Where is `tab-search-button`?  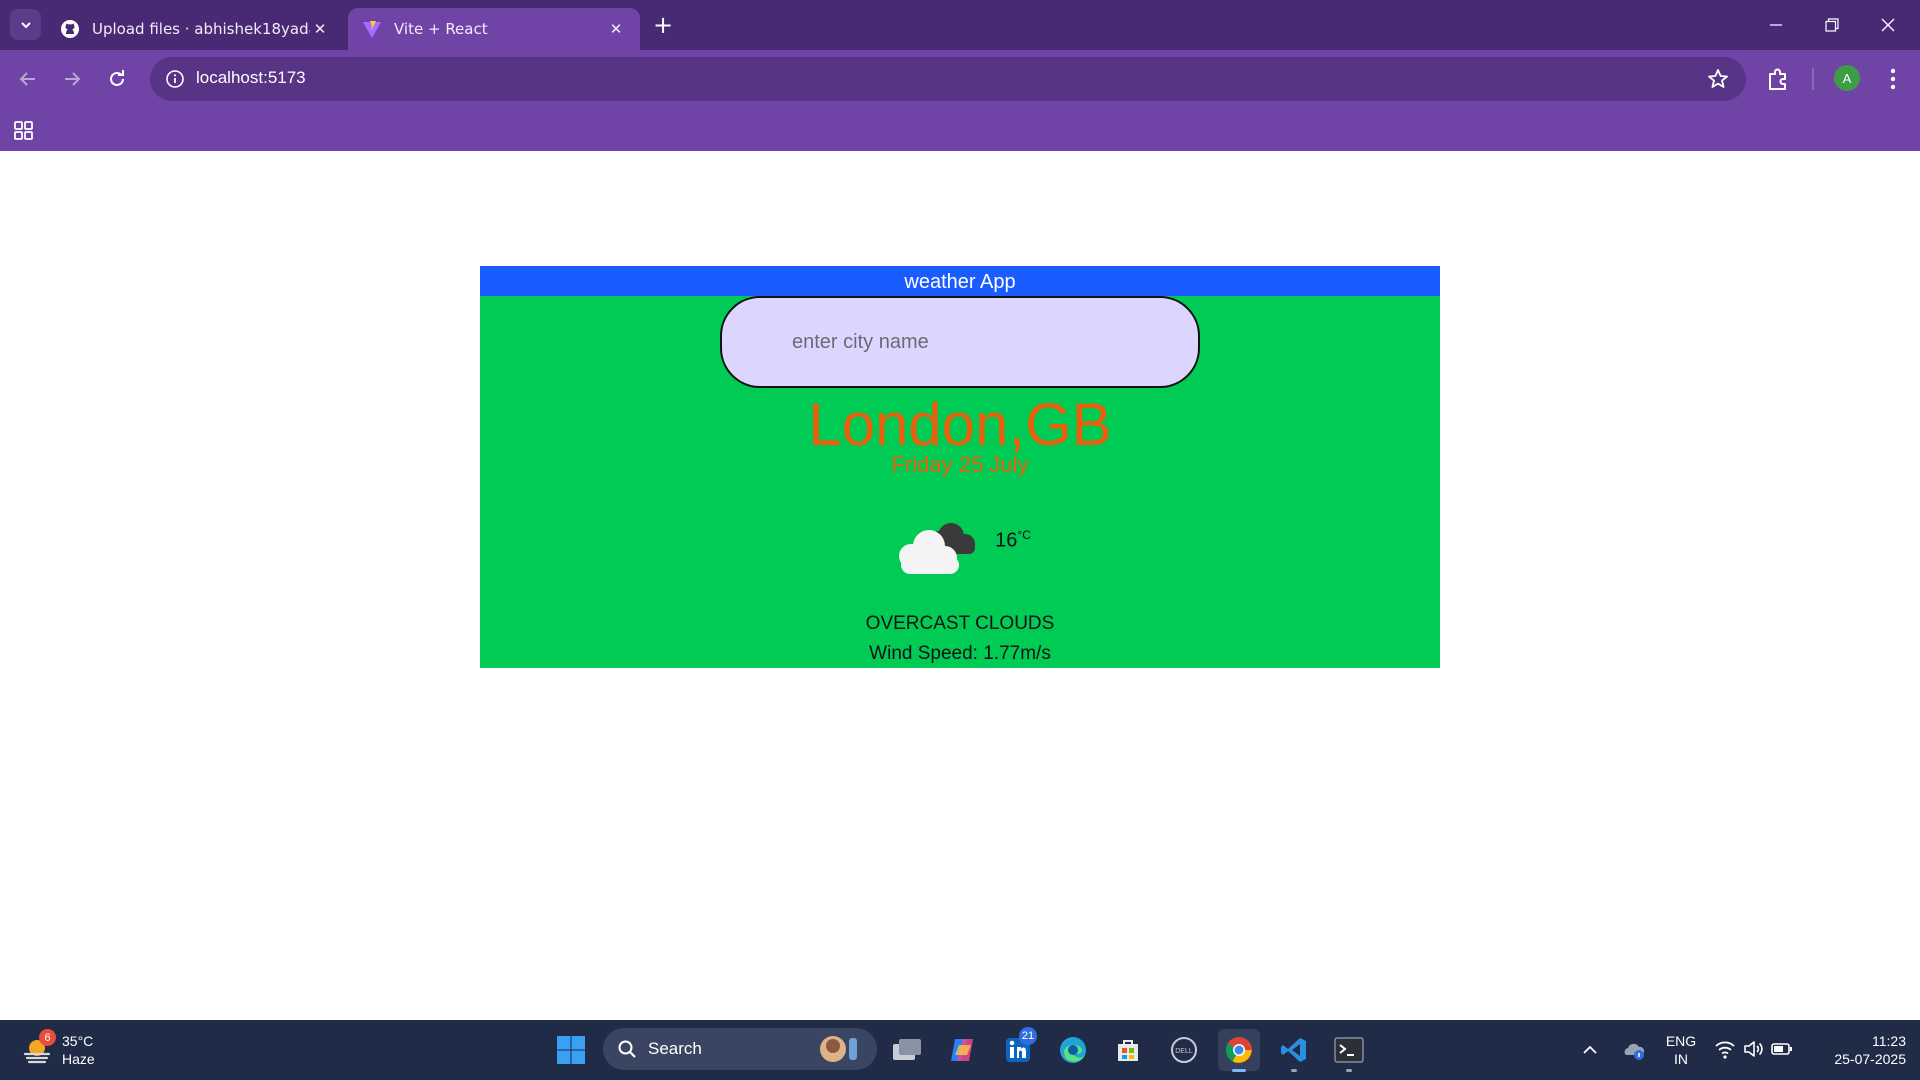
tab-search-button is located at coordinates (25, 24).